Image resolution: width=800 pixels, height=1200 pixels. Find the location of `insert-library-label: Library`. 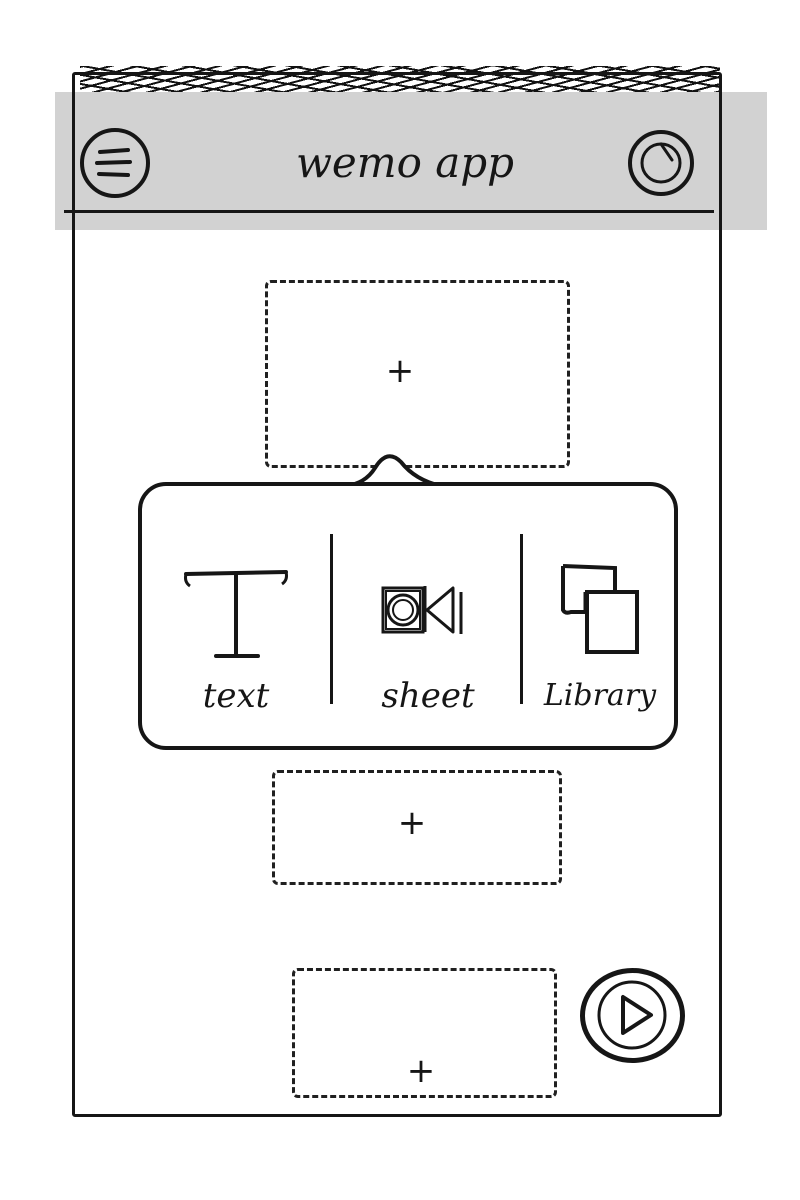

insert-library-label: Library is located at coordinates (600, 695).